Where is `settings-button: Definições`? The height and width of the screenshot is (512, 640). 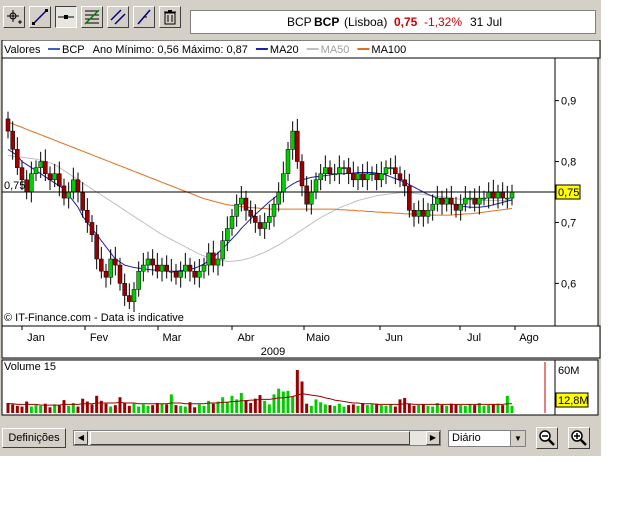
settings-button: Definições is located at coordinates (34, 438).